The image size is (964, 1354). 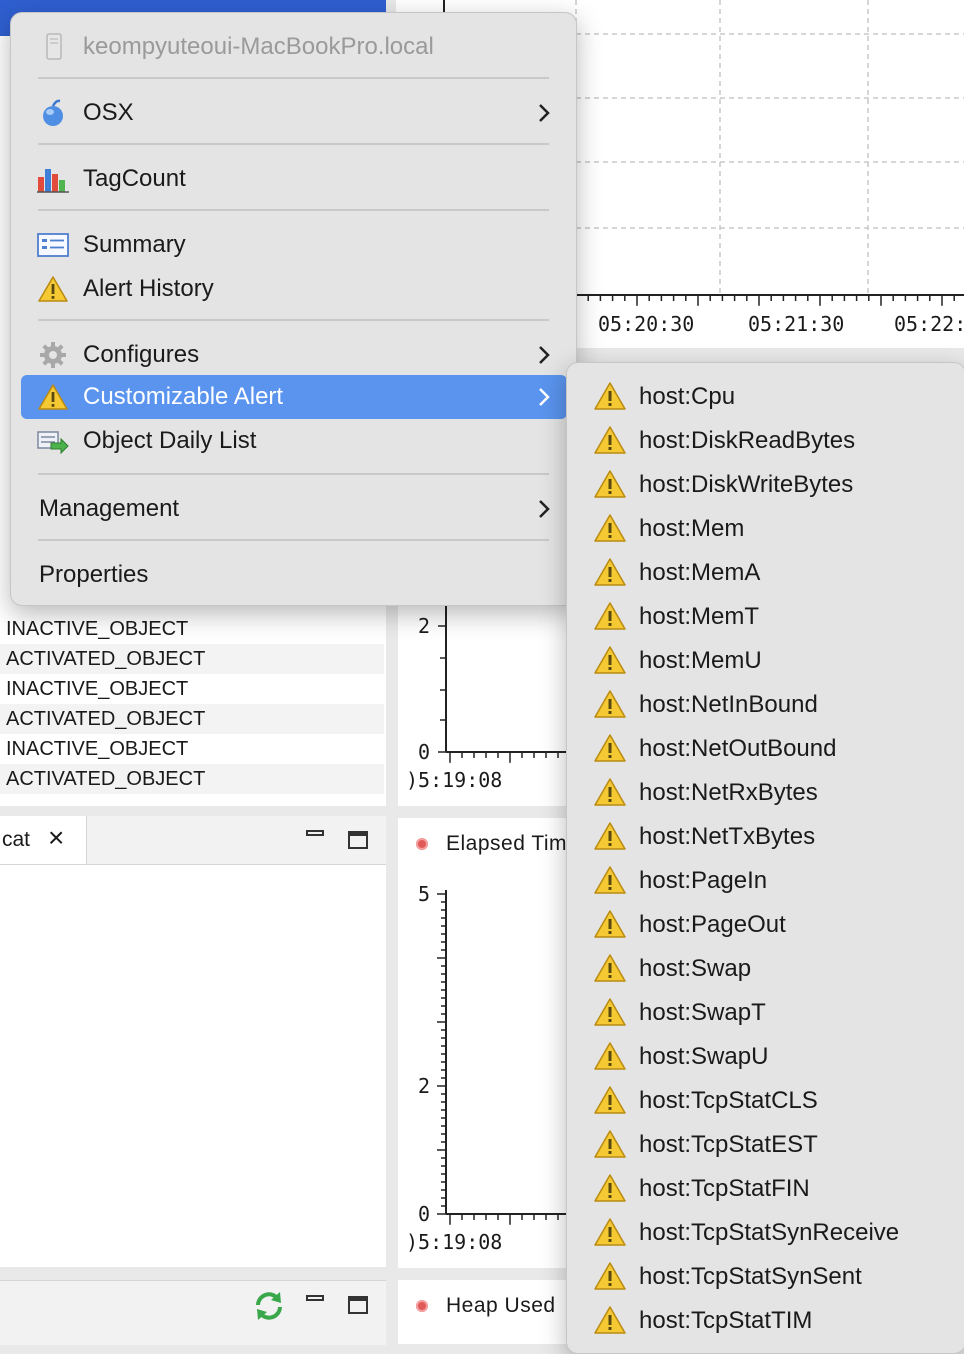 I want to click on tab-cat: cat ×, so click(x=43, y=840).